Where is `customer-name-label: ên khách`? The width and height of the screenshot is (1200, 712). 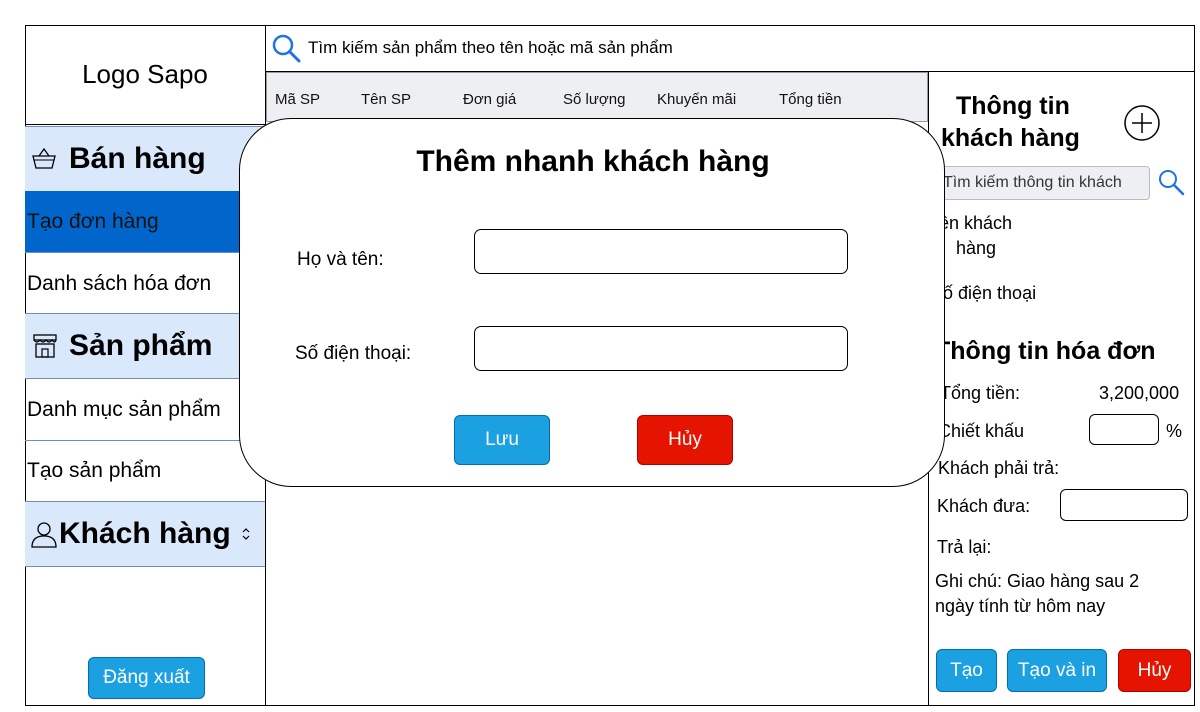 customer-name-label: ên khách is located at coordinates (976, 223).